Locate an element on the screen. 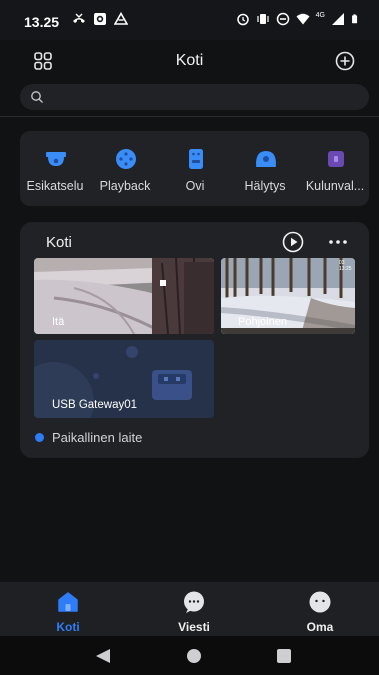  photo-icon is located at coordinates (100, 19).